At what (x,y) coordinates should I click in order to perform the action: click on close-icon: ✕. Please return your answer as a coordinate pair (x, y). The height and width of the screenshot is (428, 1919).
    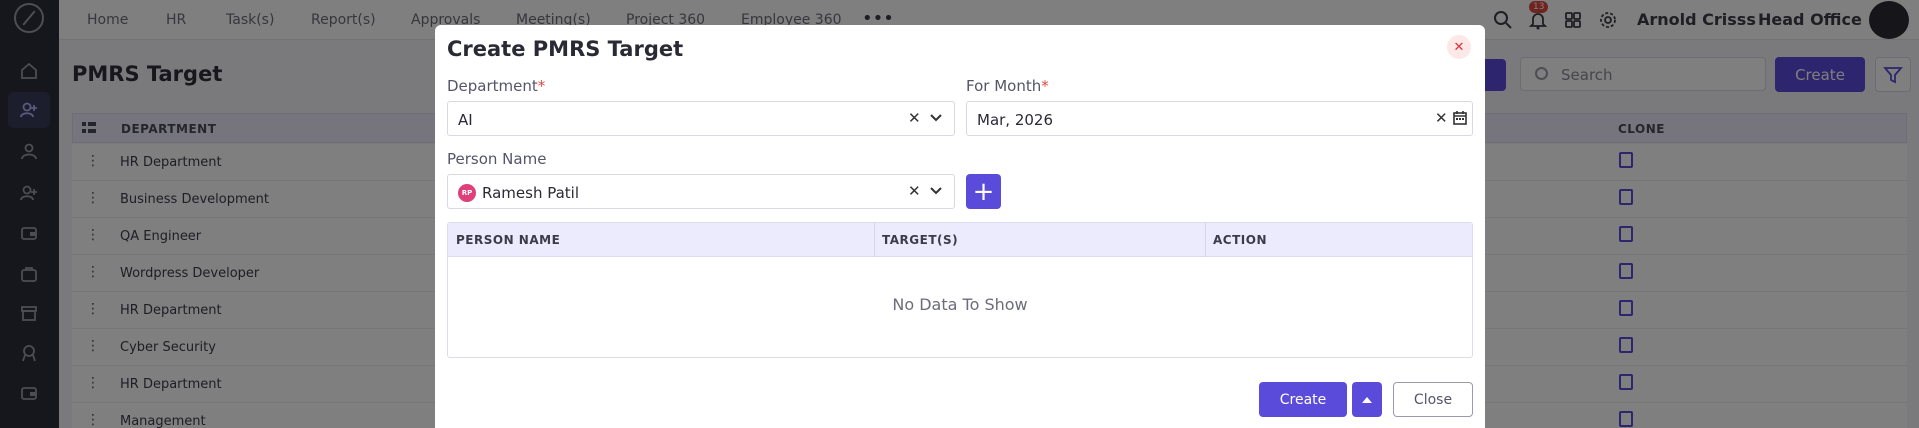
    Looking at the image, I should click on (1459, 47).